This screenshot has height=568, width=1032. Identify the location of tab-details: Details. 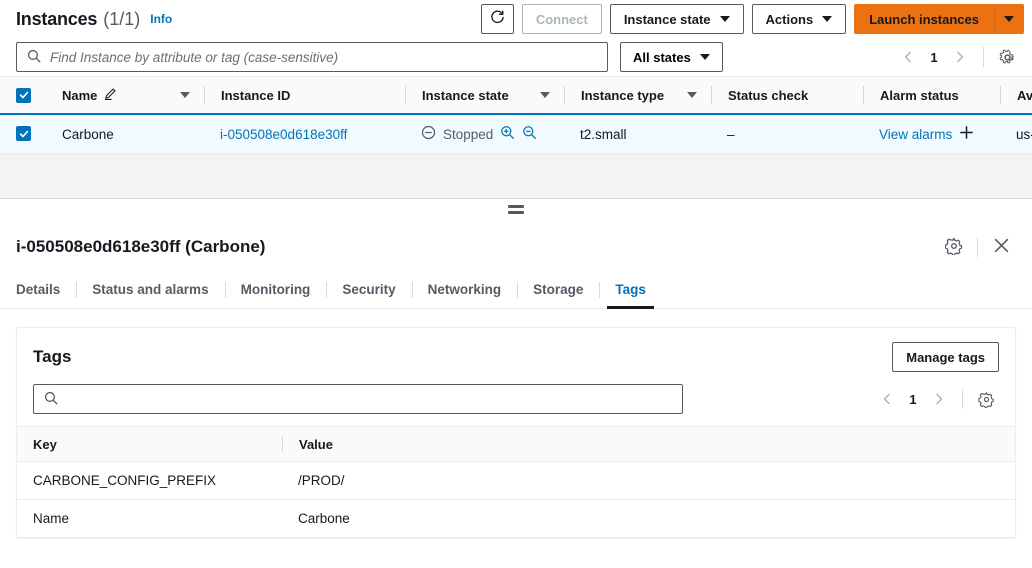
(46, 290).